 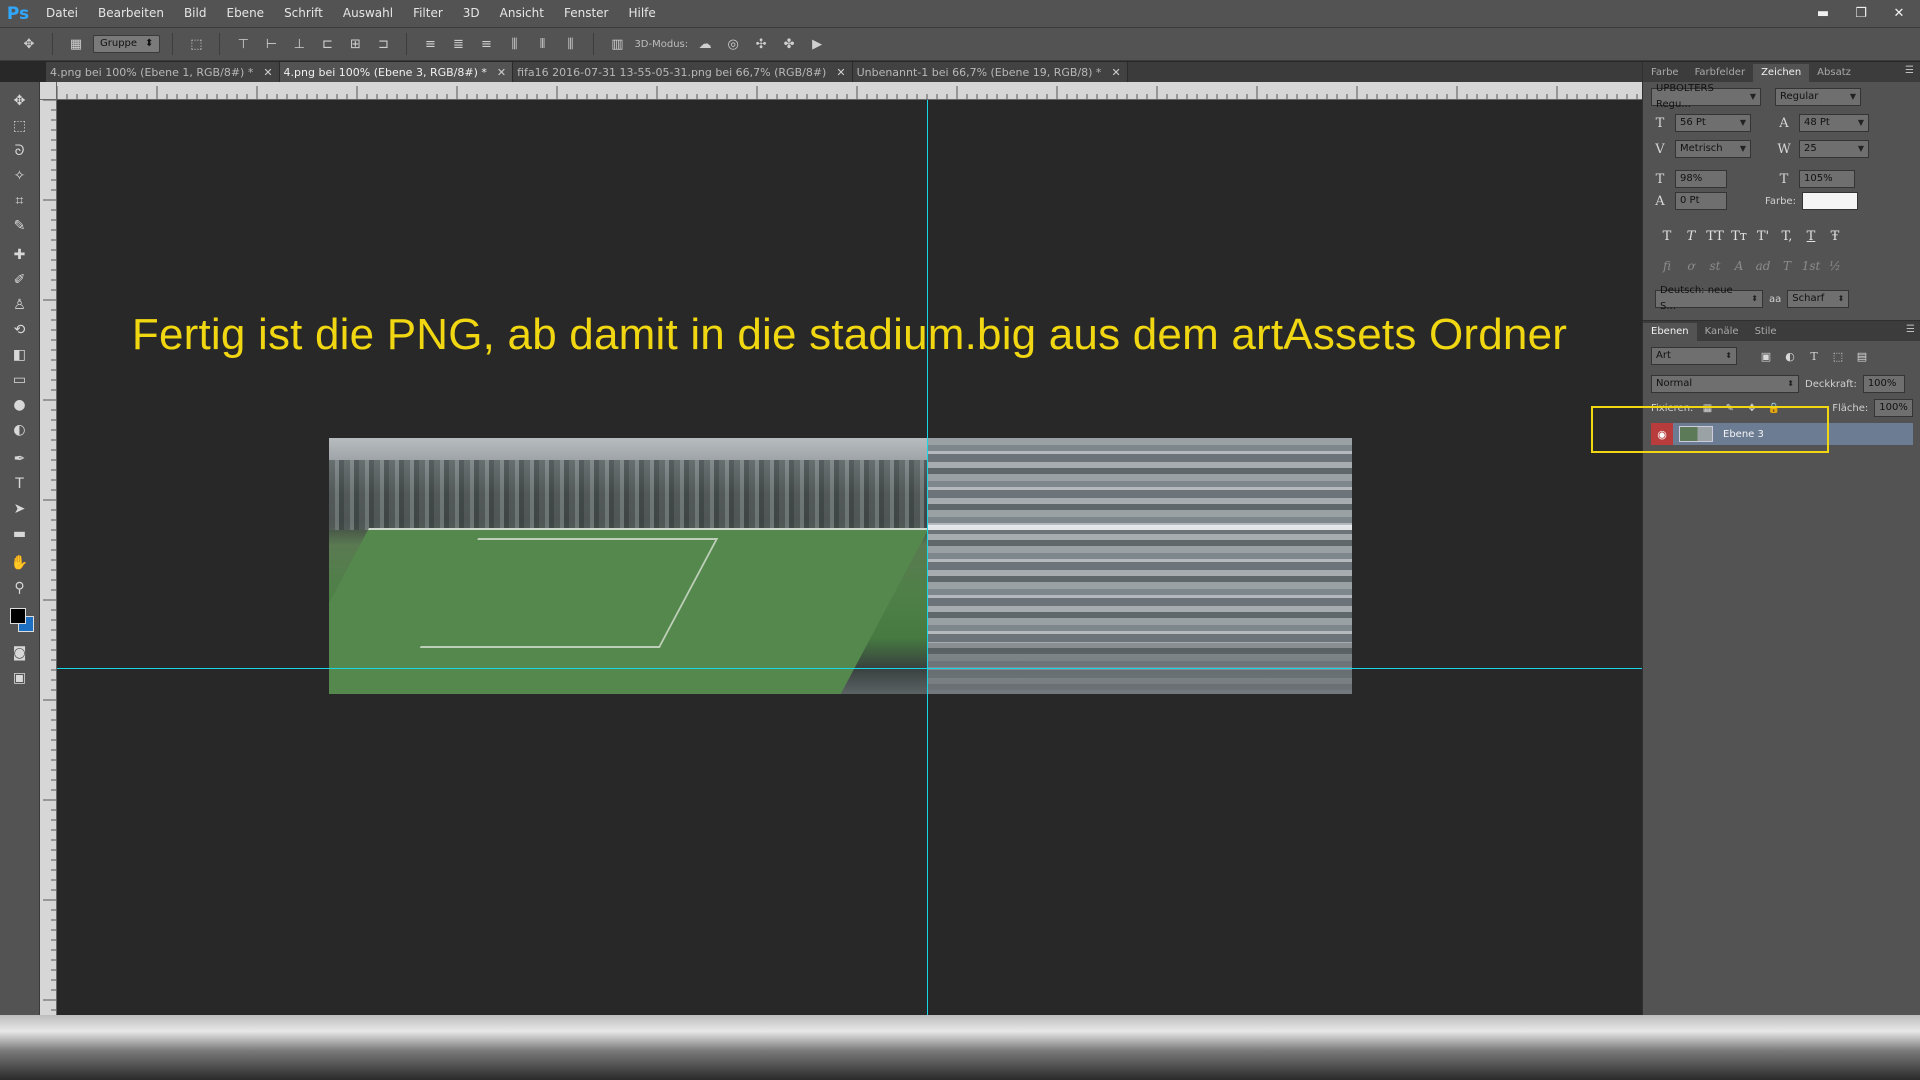 I want to click on tab-farbe: Farbe, so click(x=1665, y=73).